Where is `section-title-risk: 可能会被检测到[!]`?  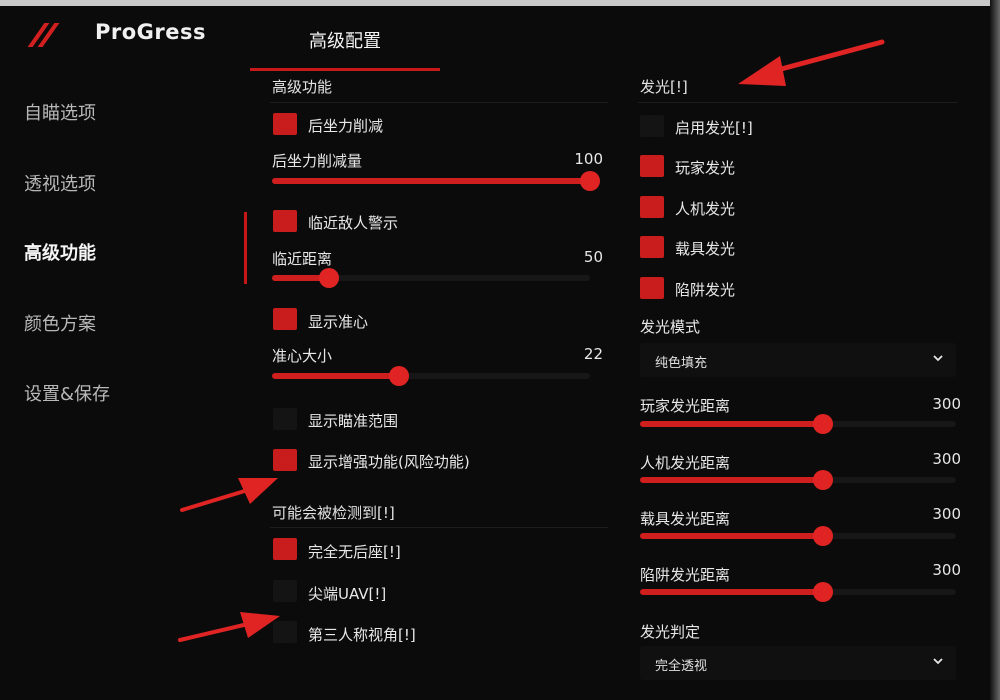
section-title-risk: 可能会被检测到[!] is located at coordinates (333, 513).